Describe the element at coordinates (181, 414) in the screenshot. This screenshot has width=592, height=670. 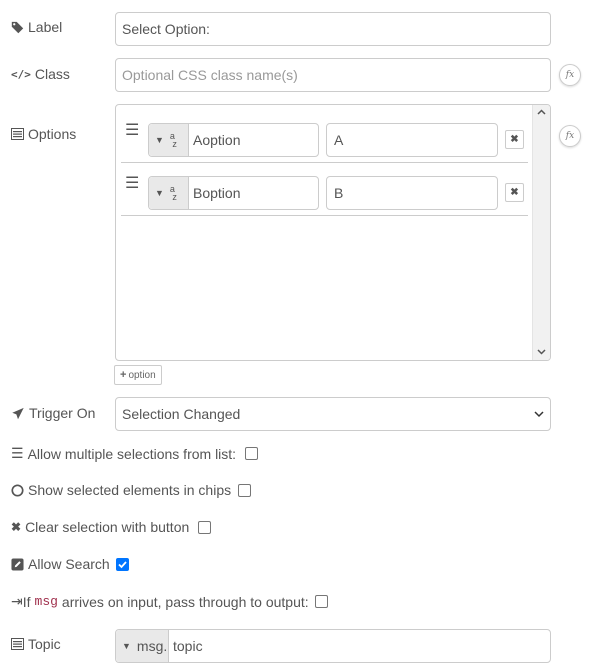
I see `trigger-select-value: Selection Changed` at that location.